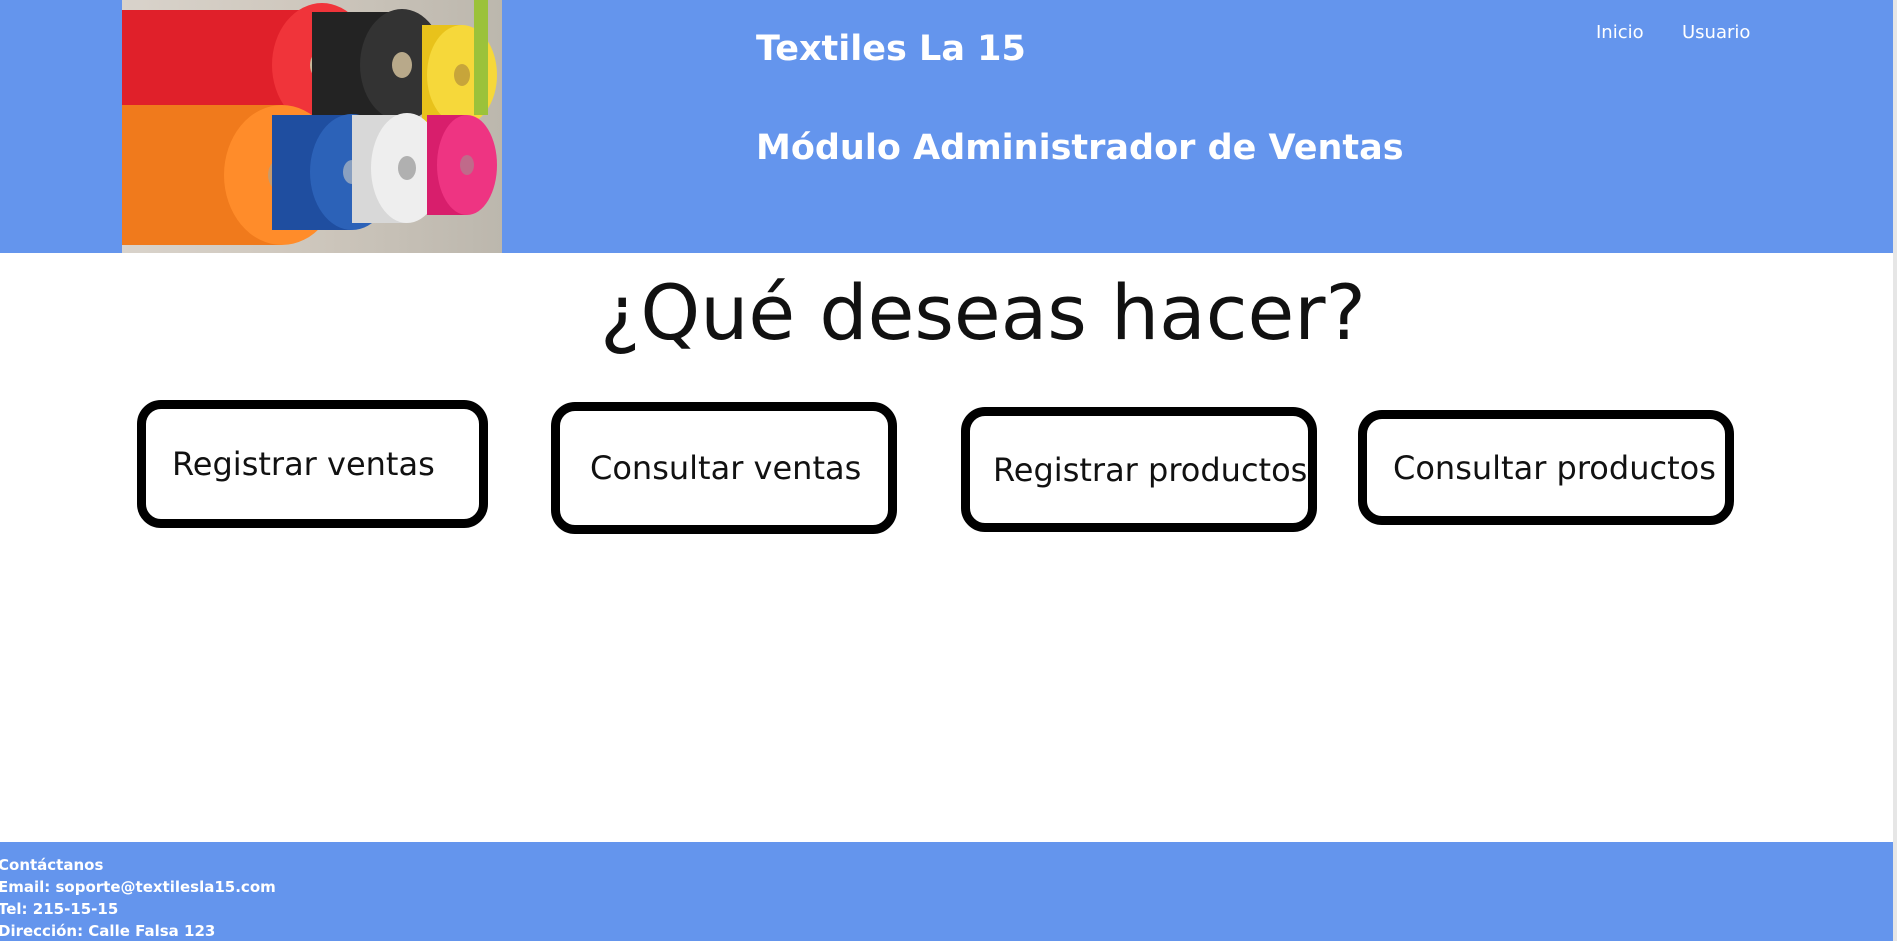 The width and height of the screenshot is (1897, 942). I want to click on register-products-label: Registrar productos, so click(1150, 469).